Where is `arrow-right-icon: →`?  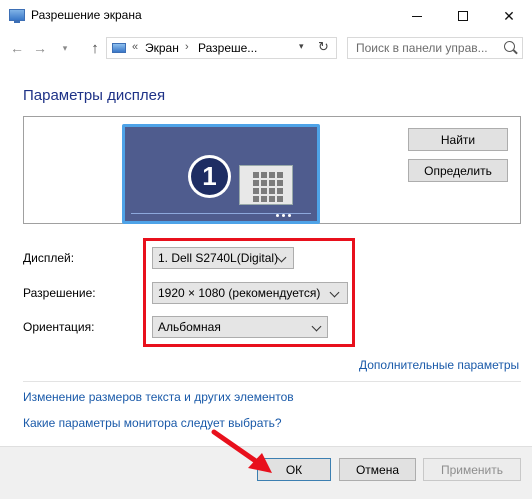 arrow-right-icon: → is located at coordinates (40, 48).